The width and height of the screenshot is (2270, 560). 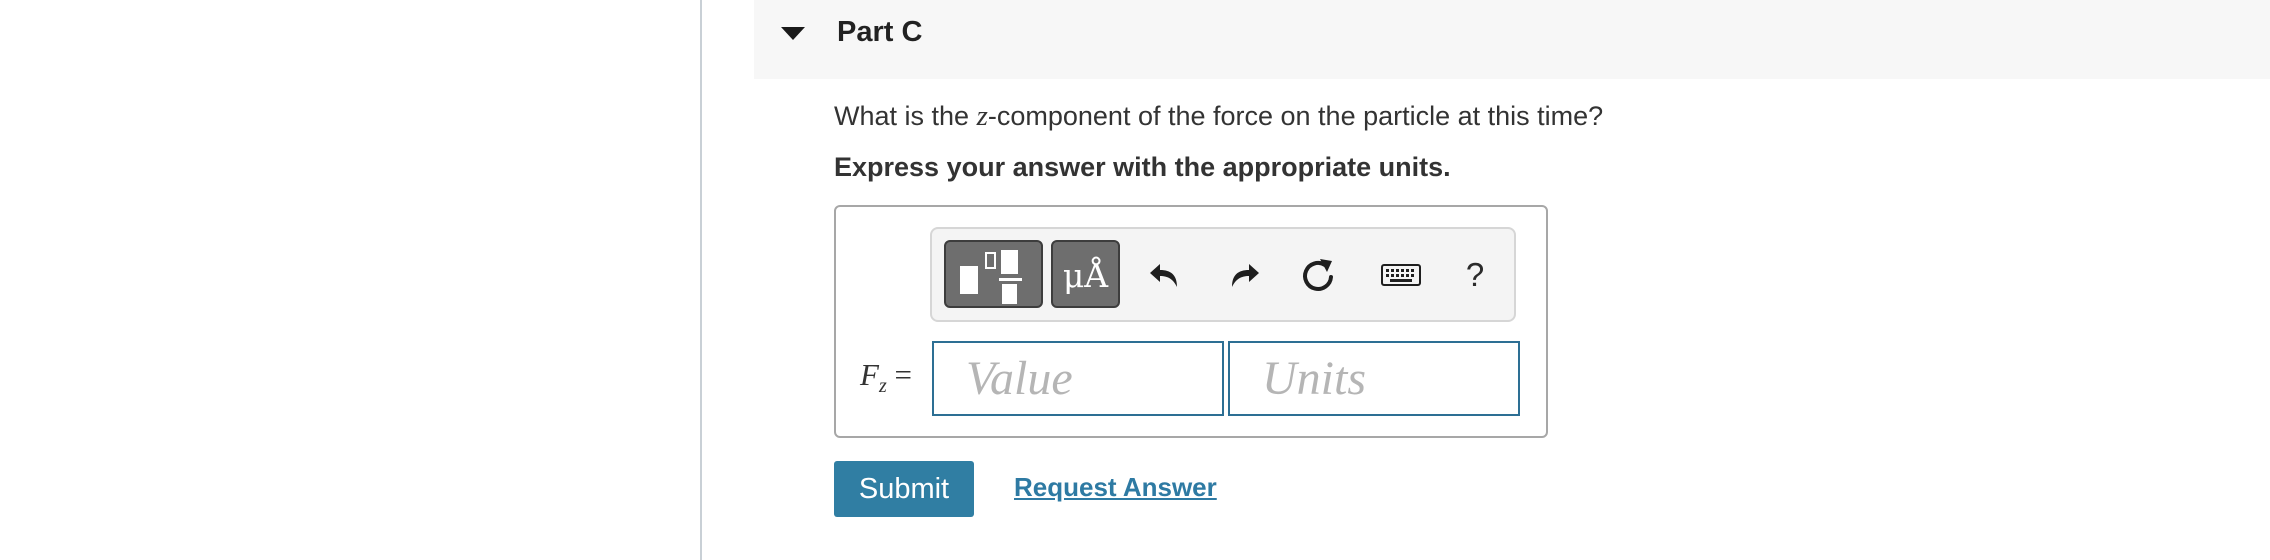 I want to click on part-title: Part C, so click(x=880, y=32).